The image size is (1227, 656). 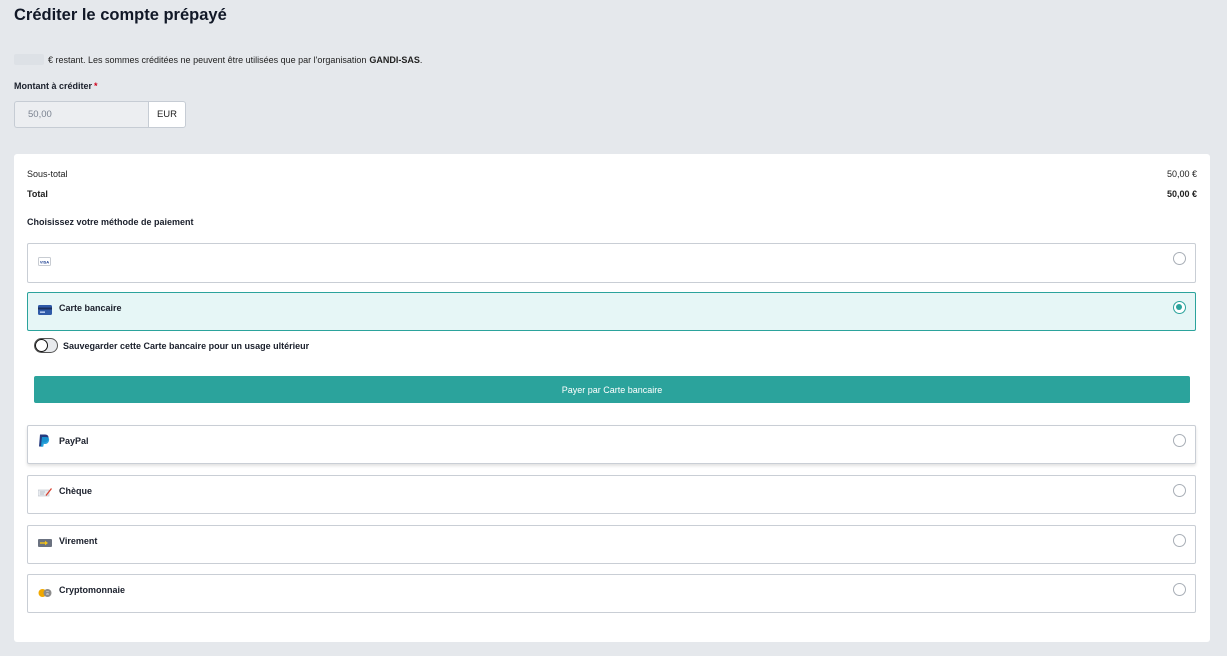 What do you see at coordinates (611, 444) in the screenshot?
I see `payment-method-paypal: PayPal` at bounding box center [611, 444].